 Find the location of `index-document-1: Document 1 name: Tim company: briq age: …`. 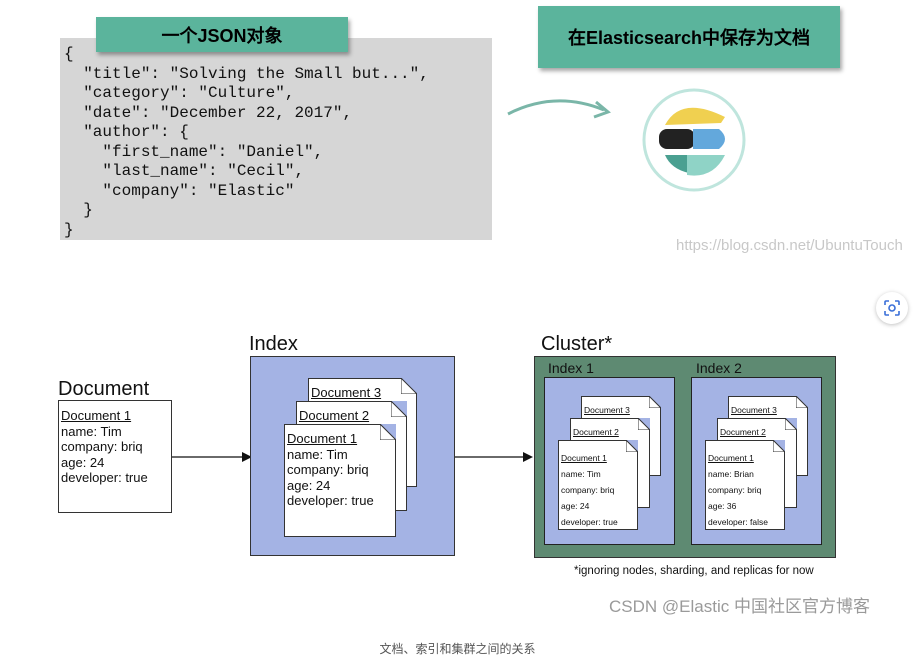

index-document-1: Document 1 name: Tim company: briq age: … is located at coordinates (340, 480).